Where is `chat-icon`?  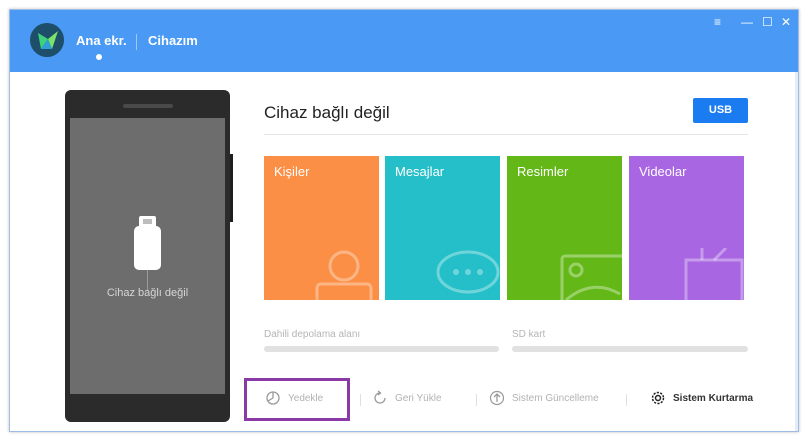 chat-icon is located at coordinates (468, 272).